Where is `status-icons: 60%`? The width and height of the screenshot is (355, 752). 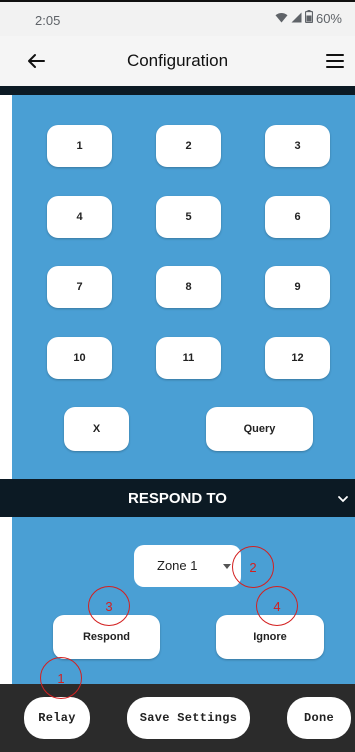
status-icons: 60% is located at coordinates (308, 18).